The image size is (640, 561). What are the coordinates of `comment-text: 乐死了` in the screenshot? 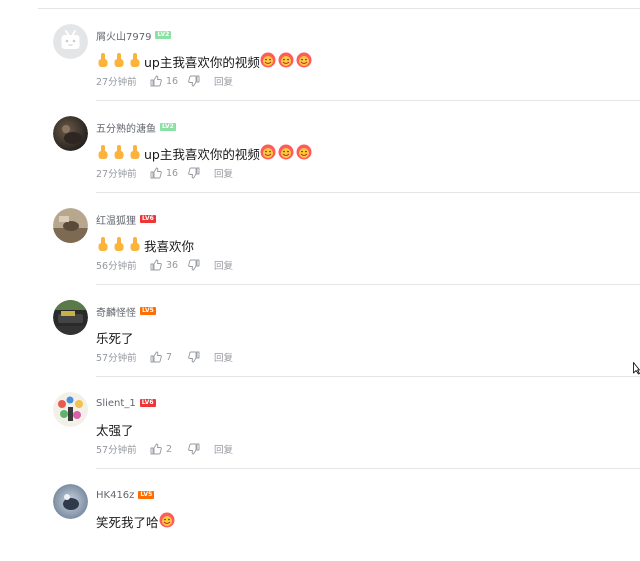 It's located at (115, 338).